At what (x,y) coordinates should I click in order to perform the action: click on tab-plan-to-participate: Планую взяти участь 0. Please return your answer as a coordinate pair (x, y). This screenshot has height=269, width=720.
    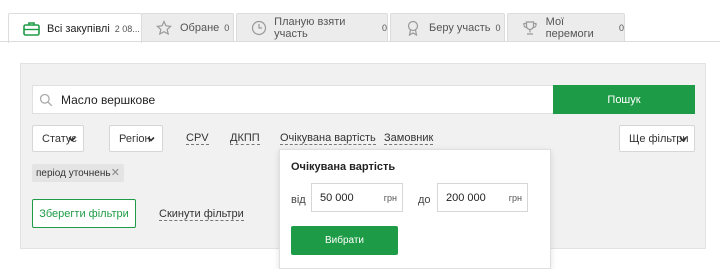
    Looking at the image, I should click on (312, 27).